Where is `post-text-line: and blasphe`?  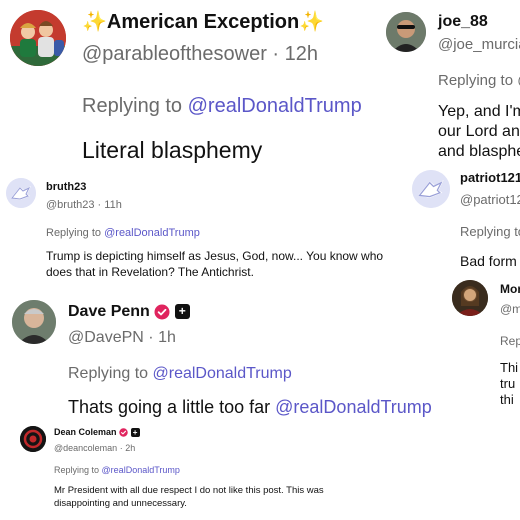
post-text-line: and blasphe is located at coordinates (479, 151).